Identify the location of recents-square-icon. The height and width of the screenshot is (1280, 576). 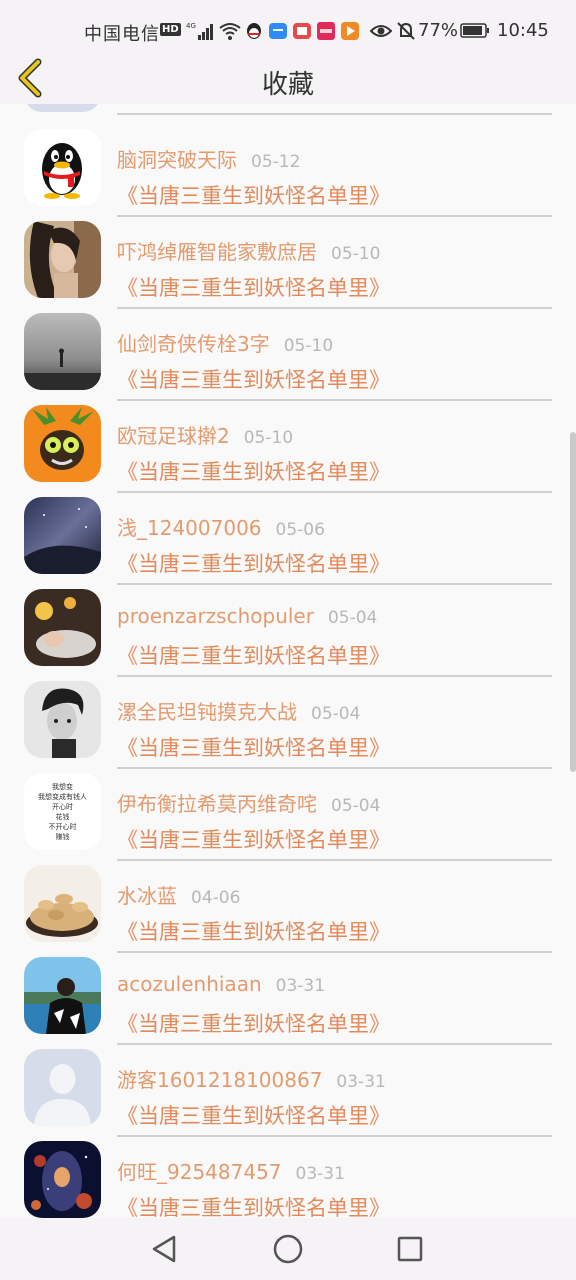
(410, 1249).